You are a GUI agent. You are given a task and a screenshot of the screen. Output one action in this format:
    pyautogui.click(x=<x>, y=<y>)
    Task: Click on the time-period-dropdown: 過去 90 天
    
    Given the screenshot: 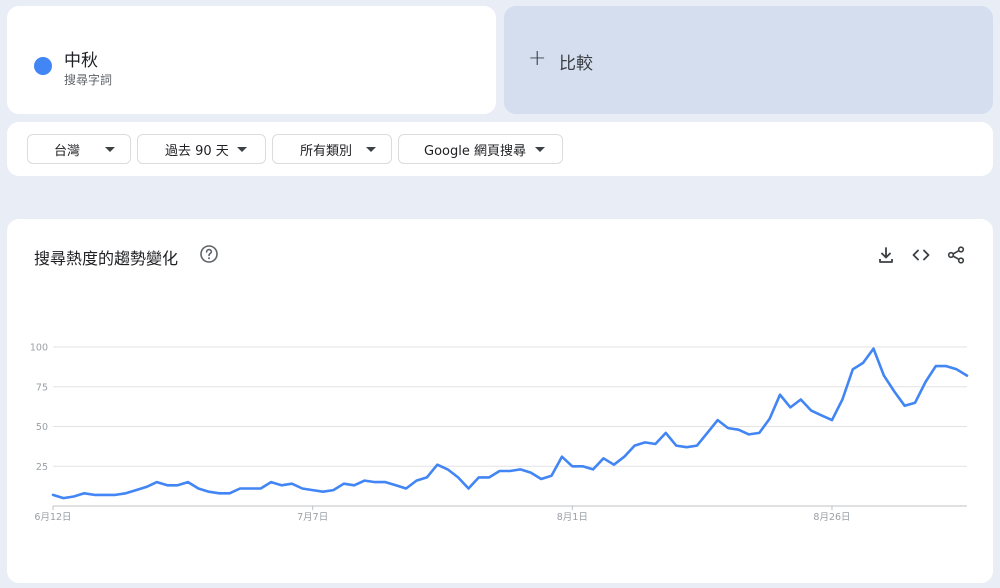 What is the action you would take?
    pyautogui.click(x=201, y=149)
    